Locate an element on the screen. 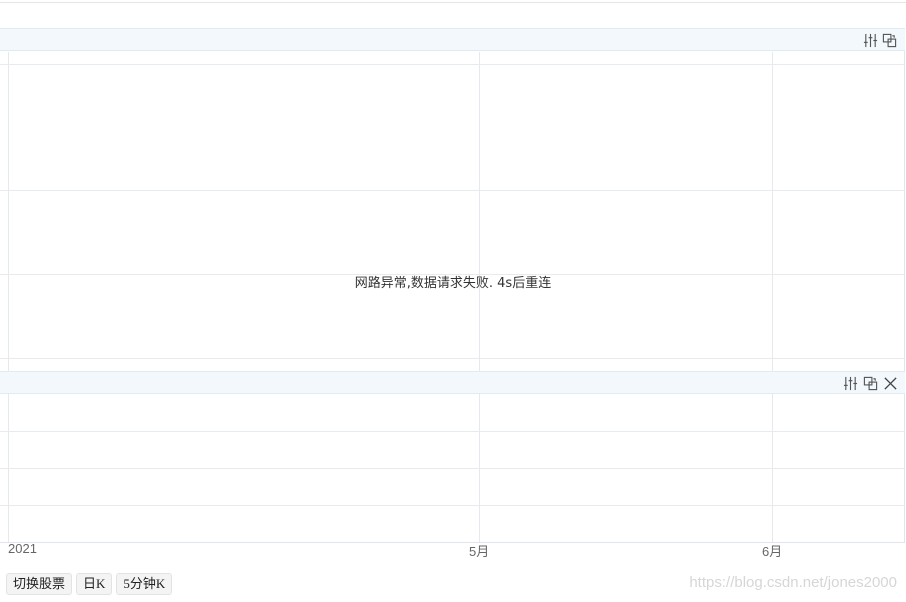 The width and height of the screenshot is (906, 602). watermark: https://blog.csdn.net/jones2000 is located at coordinates (793, 582).